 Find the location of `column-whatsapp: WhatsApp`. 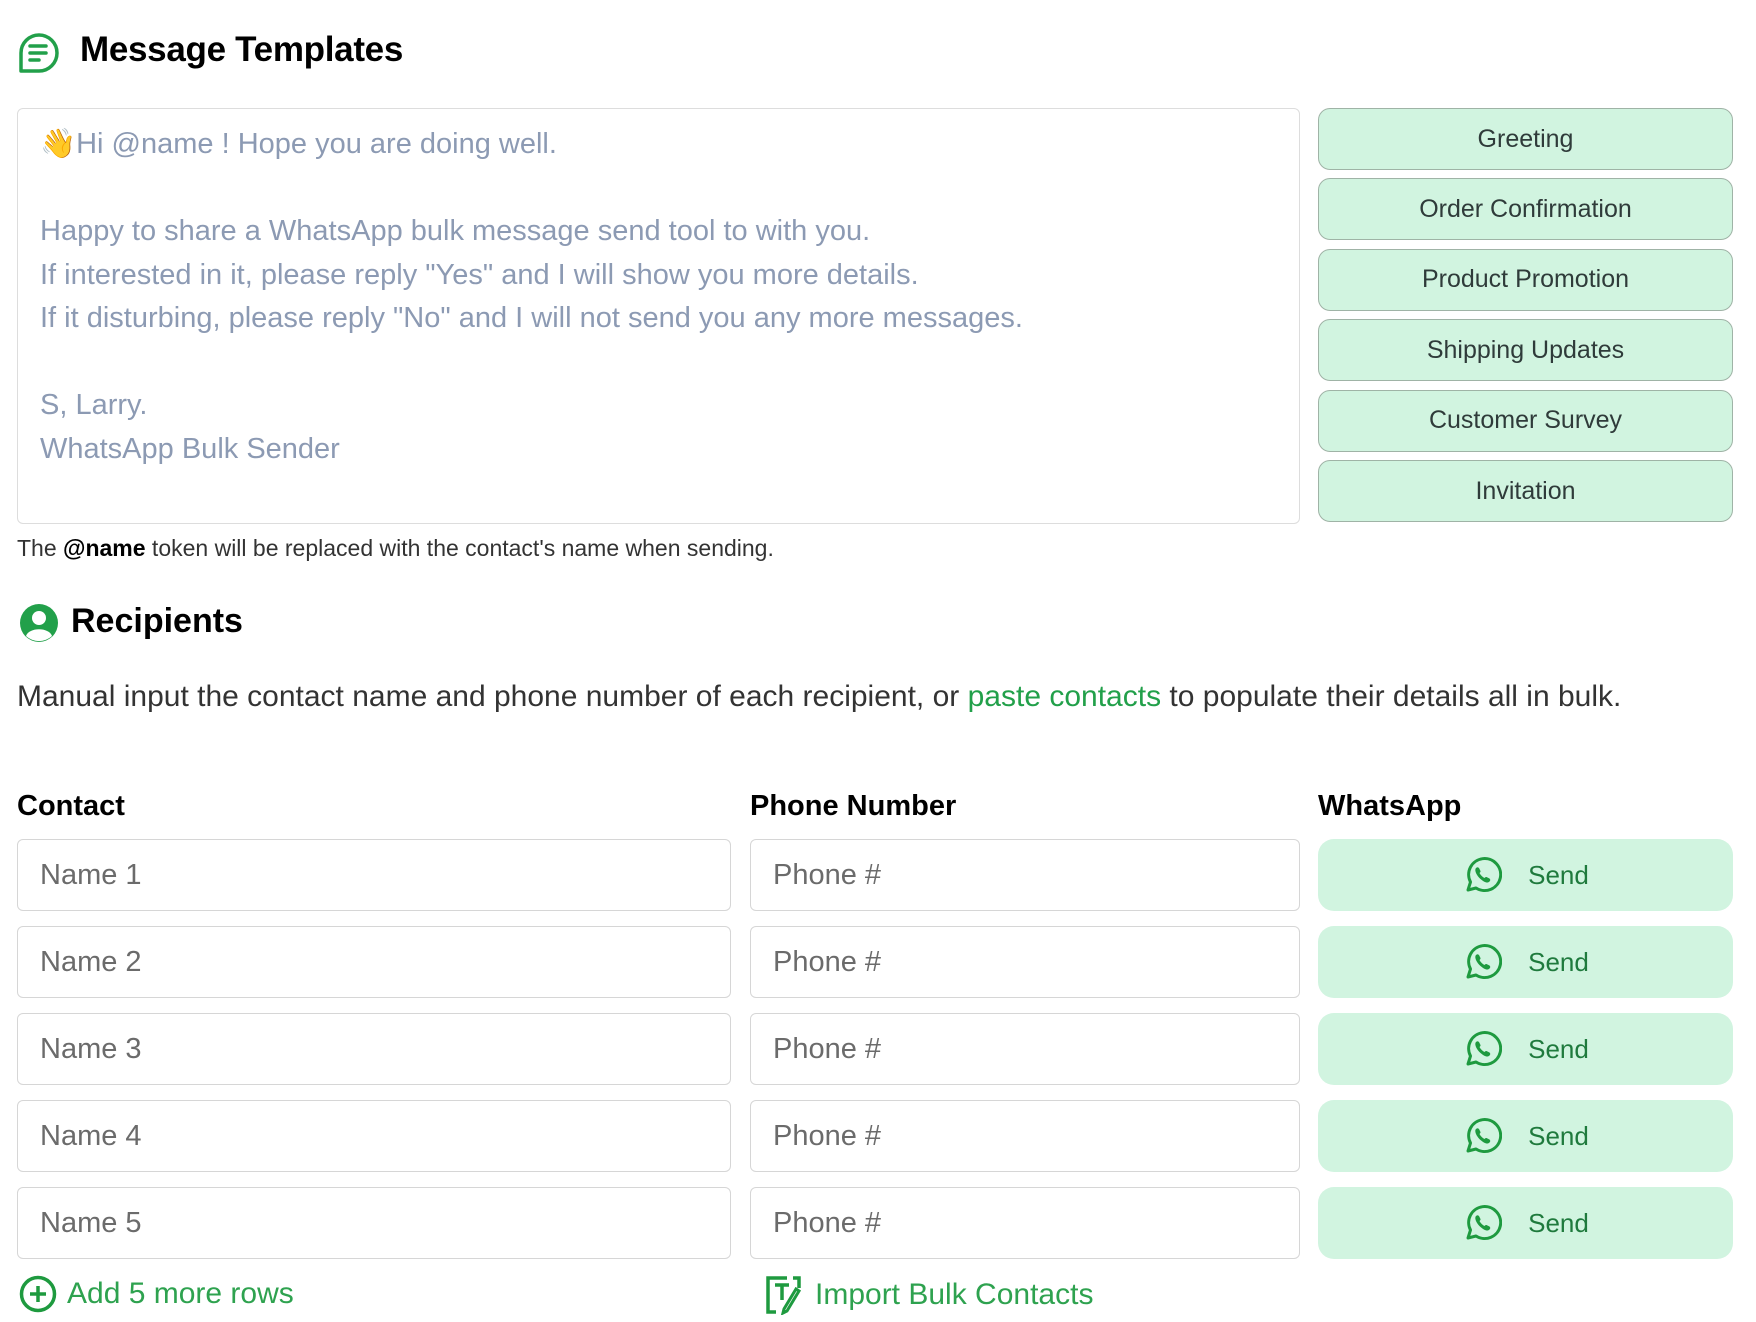

column-whatsapp: WhatsApp is located at coordinates (1390, 806).